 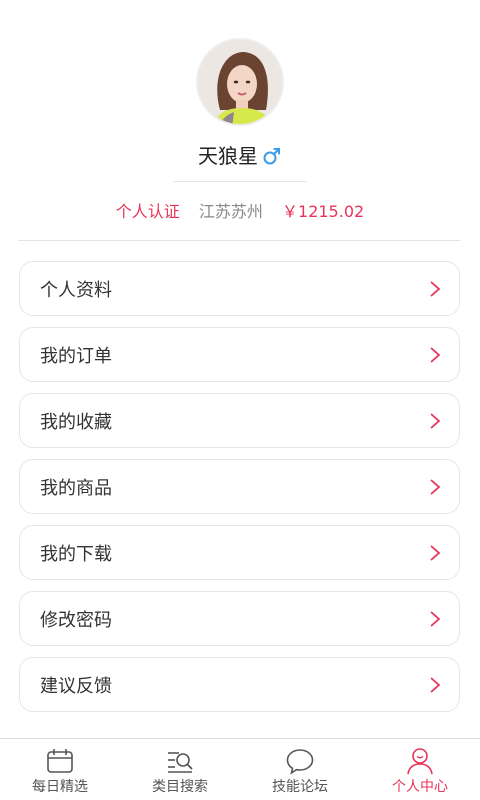 I want to click on person-icon, so click(x=420, y=761).